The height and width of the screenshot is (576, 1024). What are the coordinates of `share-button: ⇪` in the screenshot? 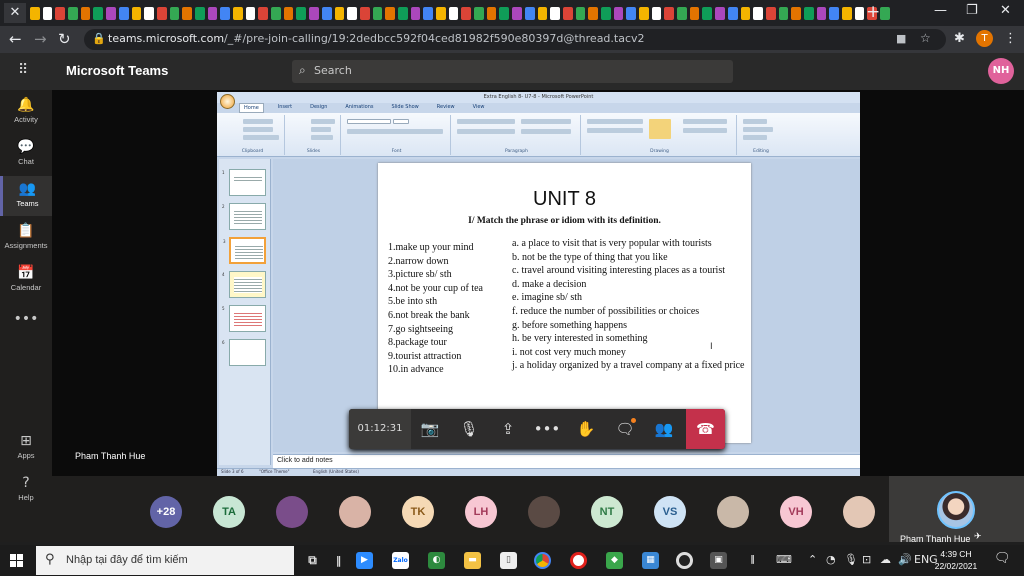 It's located at (508, 429).